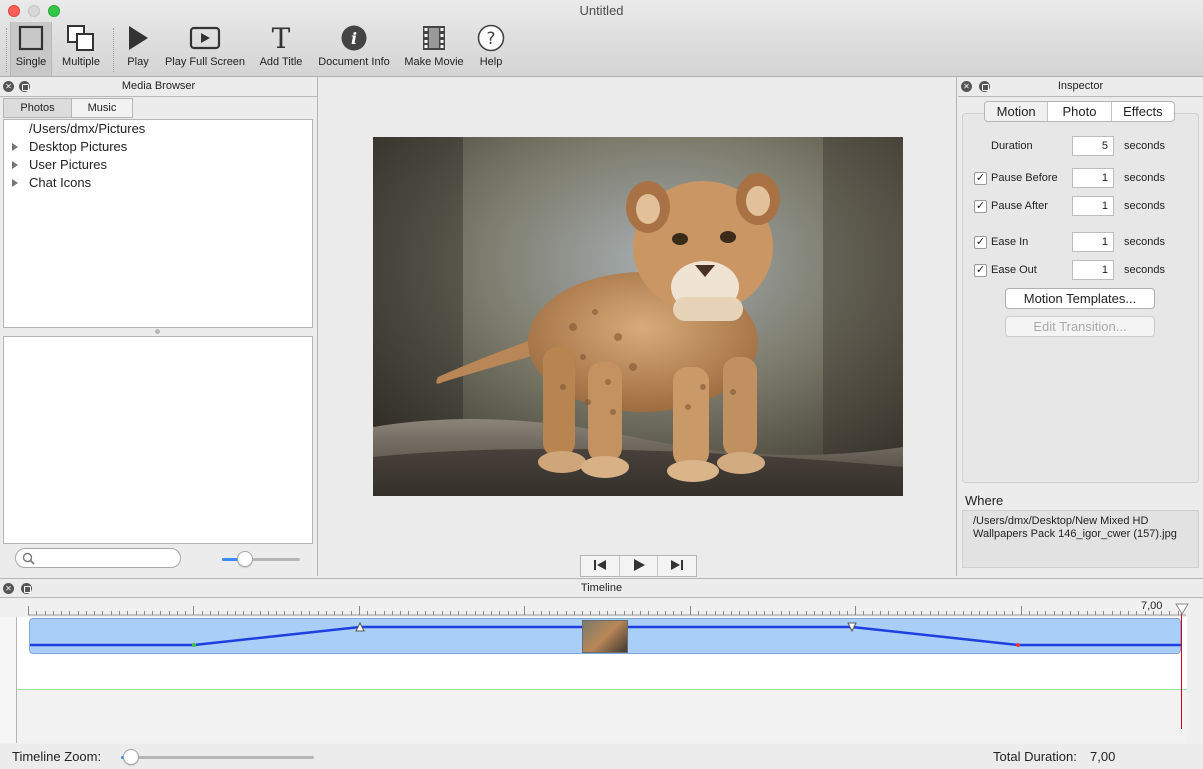 Image resolution: width=1203 pixels, height=769 pixels. Describe the element at coordinates (1093, 270) in the screenshot. I see `ease-out-field: 1` at that location.